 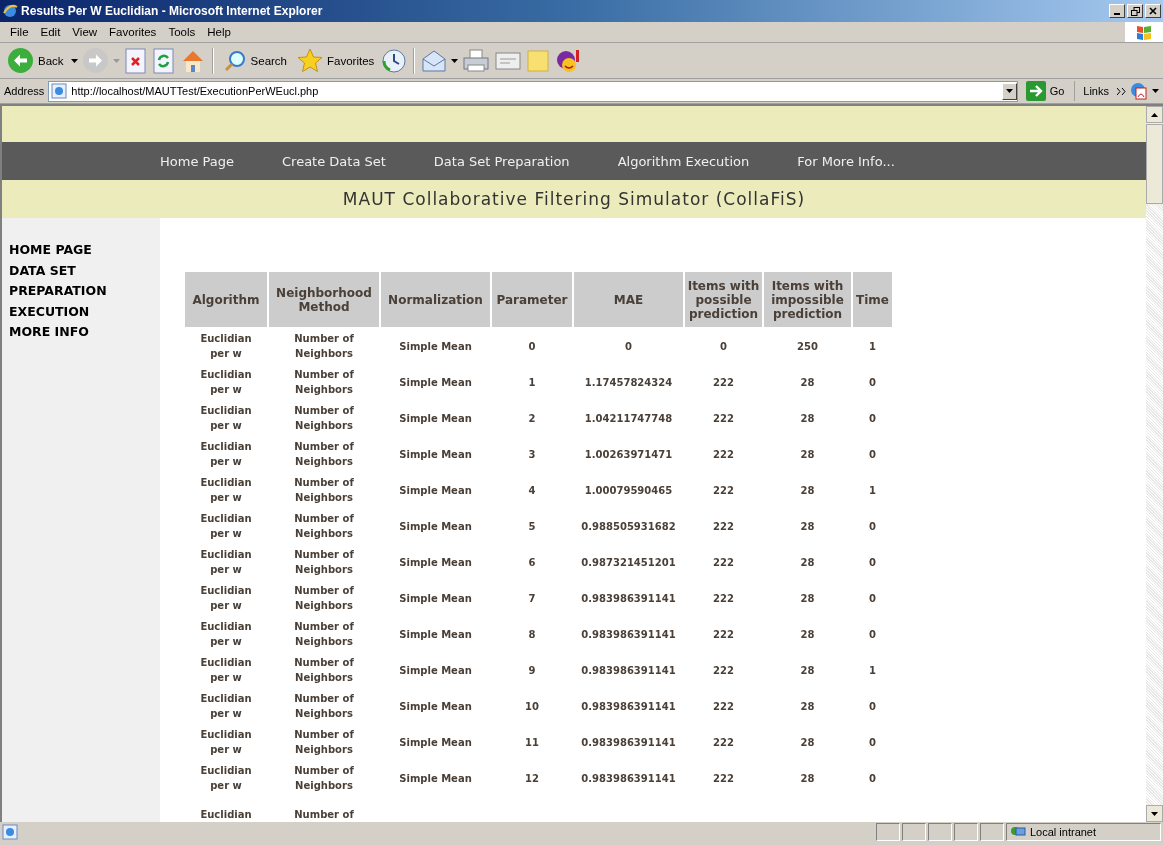 I want to click on column-header: Parameter, so click(x=532, y=299).